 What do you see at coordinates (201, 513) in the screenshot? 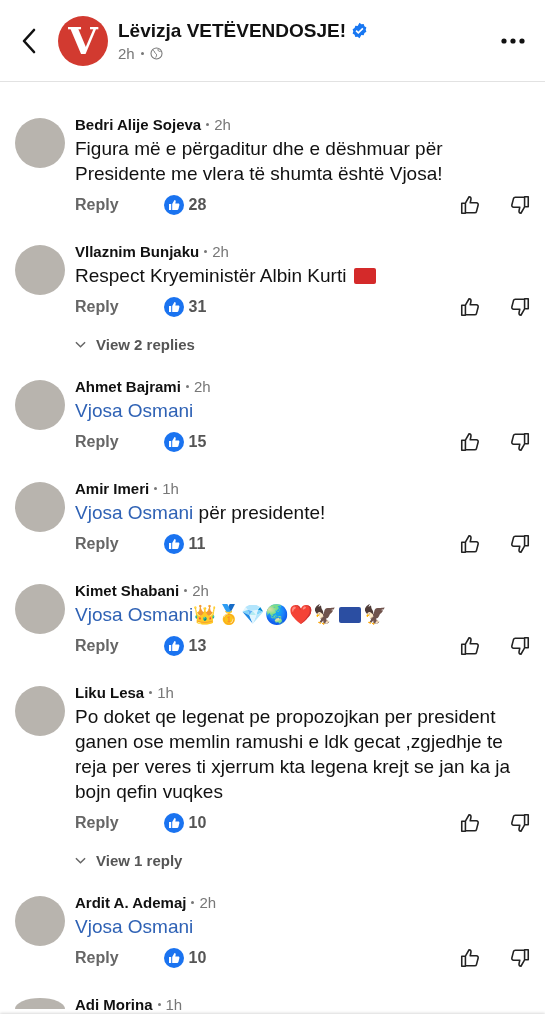
I see `comment-text: Vjosa Osmani për presidente!` at bounding box center [201, 513].